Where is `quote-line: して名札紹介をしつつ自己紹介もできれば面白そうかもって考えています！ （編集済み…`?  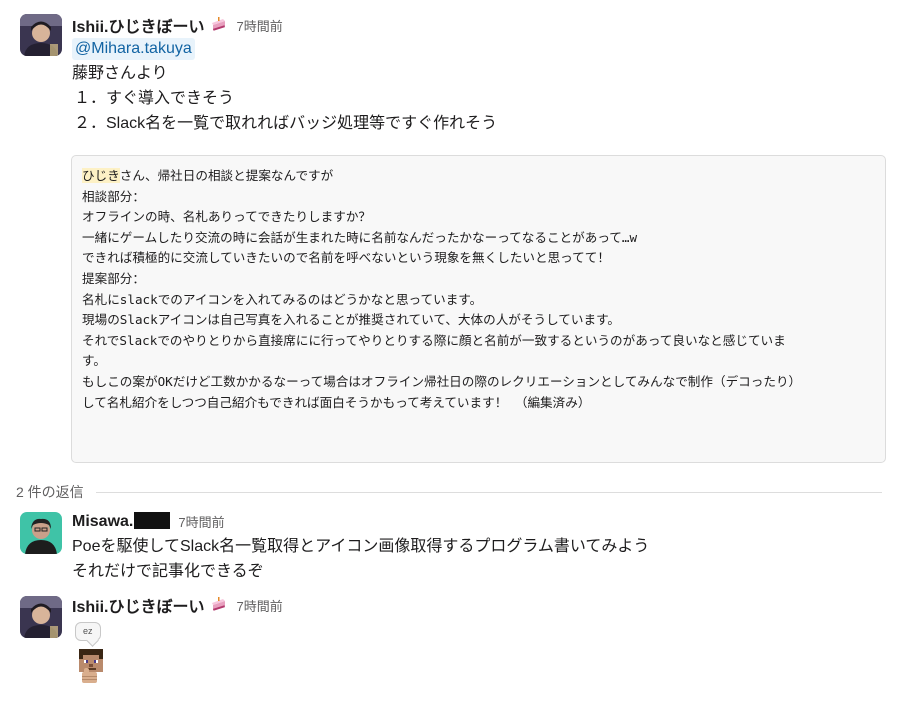 quote-line: して名札紹介をしつつ自己紹介もできれば面白そうかもって考えています！ （編集済み… is located at coordinates (336, 402).